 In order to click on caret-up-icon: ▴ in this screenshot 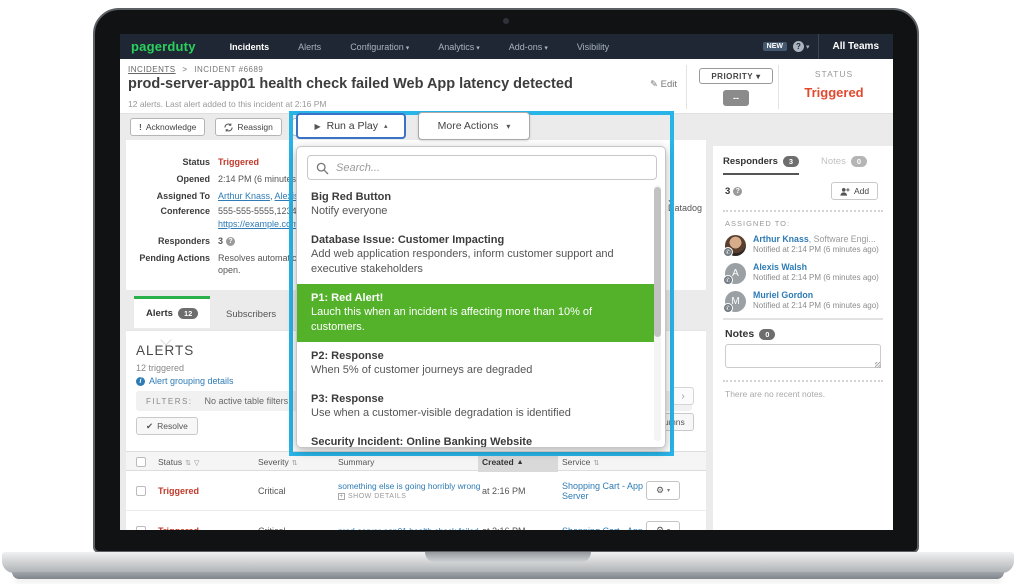, I will do `click(386, 126)`.